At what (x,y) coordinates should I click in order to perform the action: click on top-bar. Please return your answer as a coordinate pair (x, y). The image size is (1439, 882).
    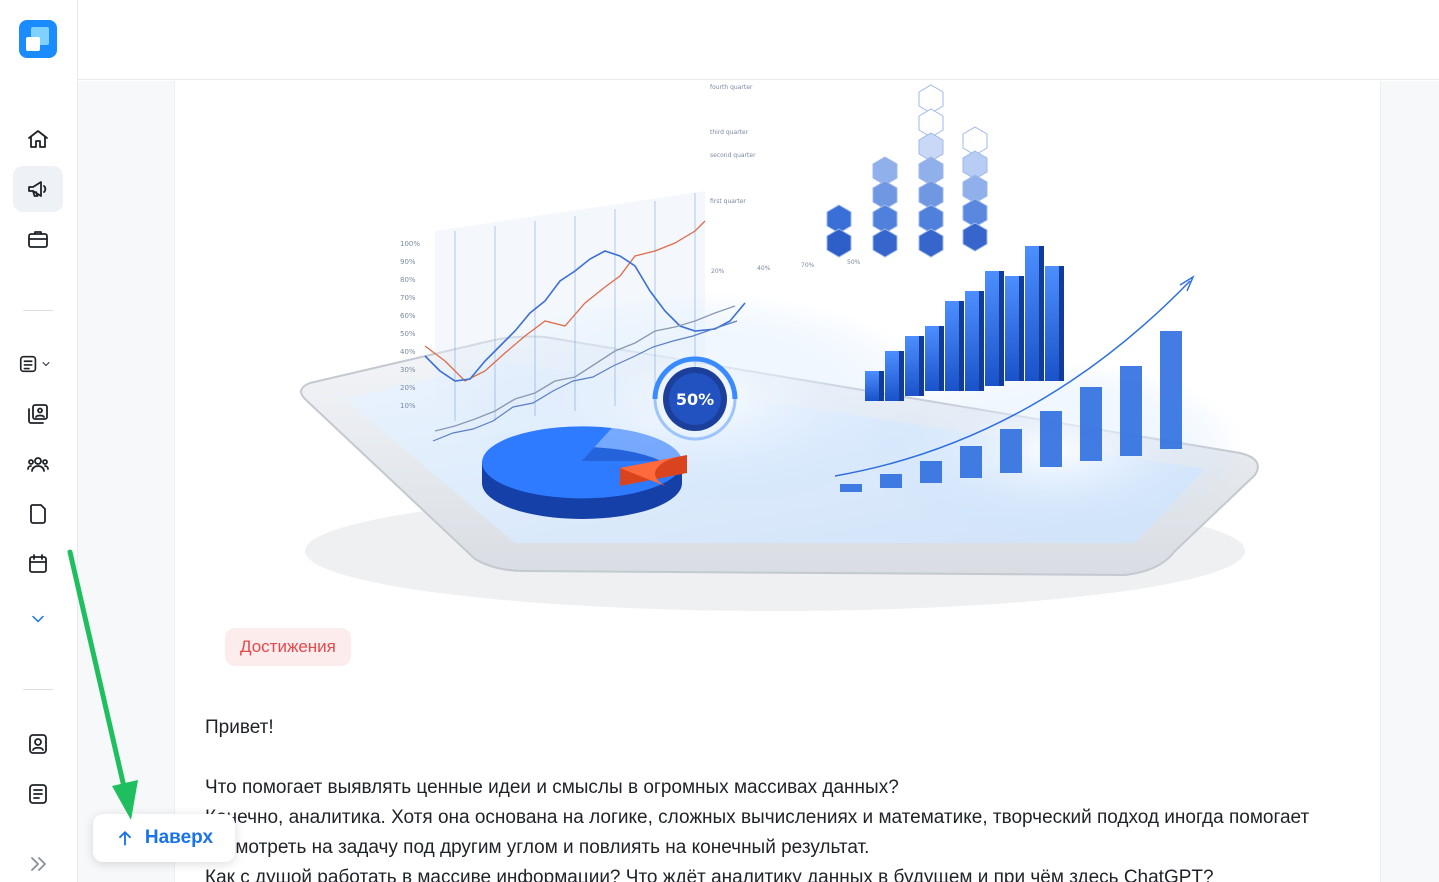
    Looking at the image, I should click on (758, 40).